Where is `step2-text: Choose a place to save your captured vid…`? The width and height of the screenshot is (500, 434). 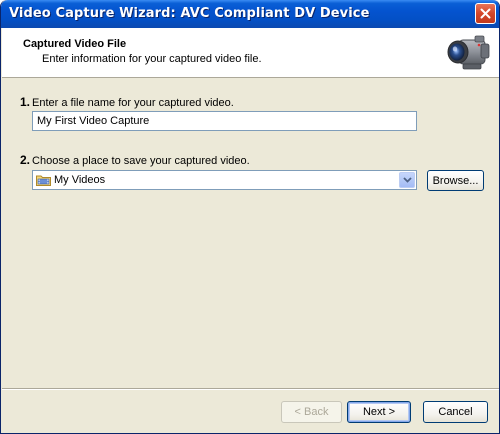
step2-text: Choose a place to save your captured vid… is located at coordinates (141, 161).